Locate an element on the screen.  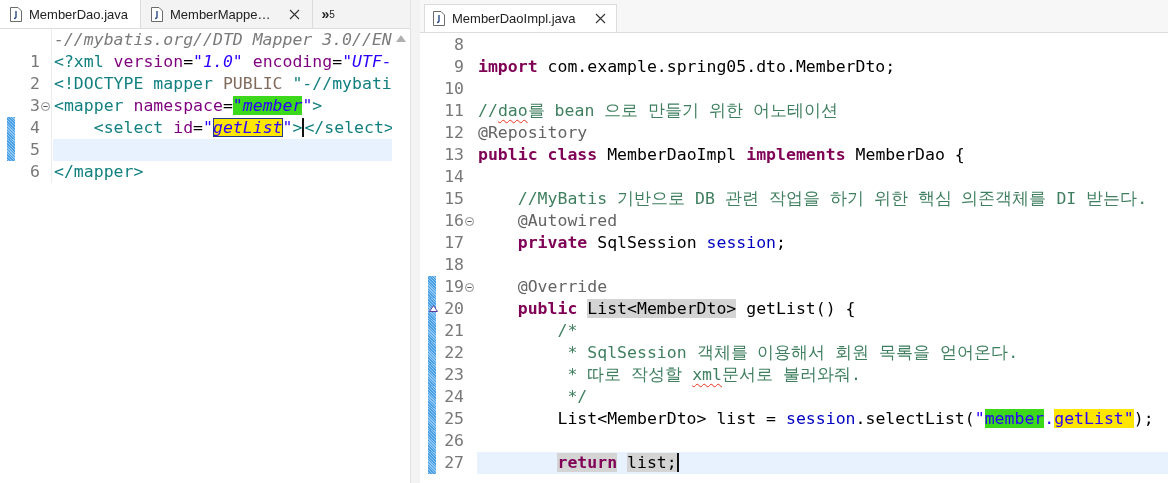
line-number: 3 is located at coordinates (34, 106).